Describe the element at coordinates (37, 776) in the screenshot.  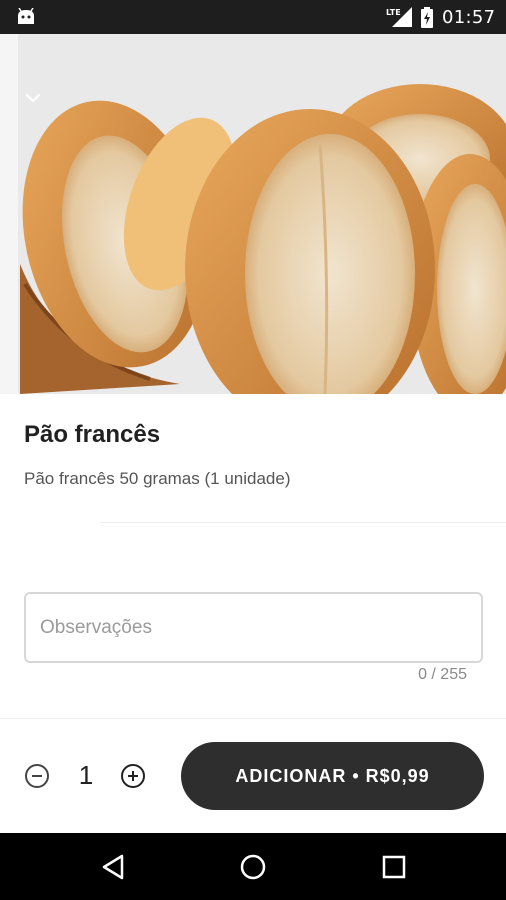
I see `minus-circle-icon` at that location.